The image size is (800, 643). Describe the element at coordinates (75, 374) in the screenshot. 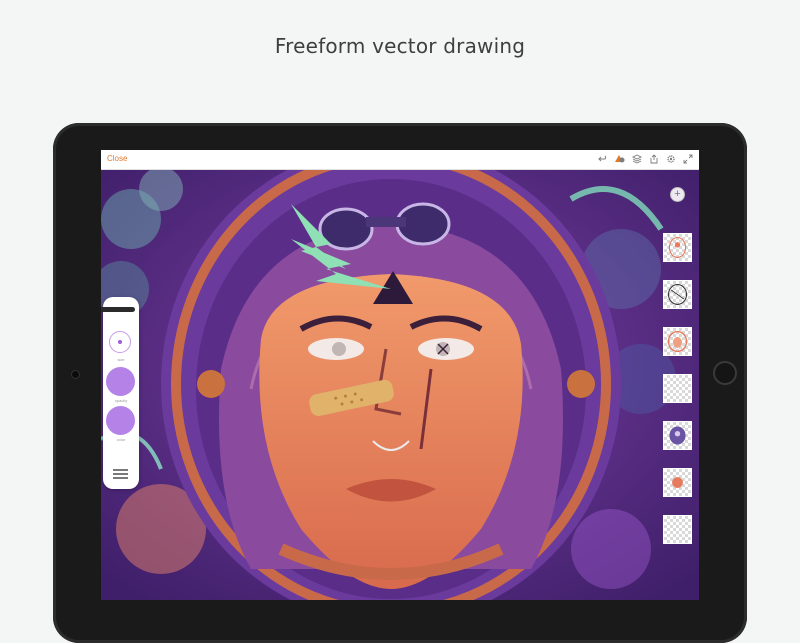

I see `front-camera` at that location.